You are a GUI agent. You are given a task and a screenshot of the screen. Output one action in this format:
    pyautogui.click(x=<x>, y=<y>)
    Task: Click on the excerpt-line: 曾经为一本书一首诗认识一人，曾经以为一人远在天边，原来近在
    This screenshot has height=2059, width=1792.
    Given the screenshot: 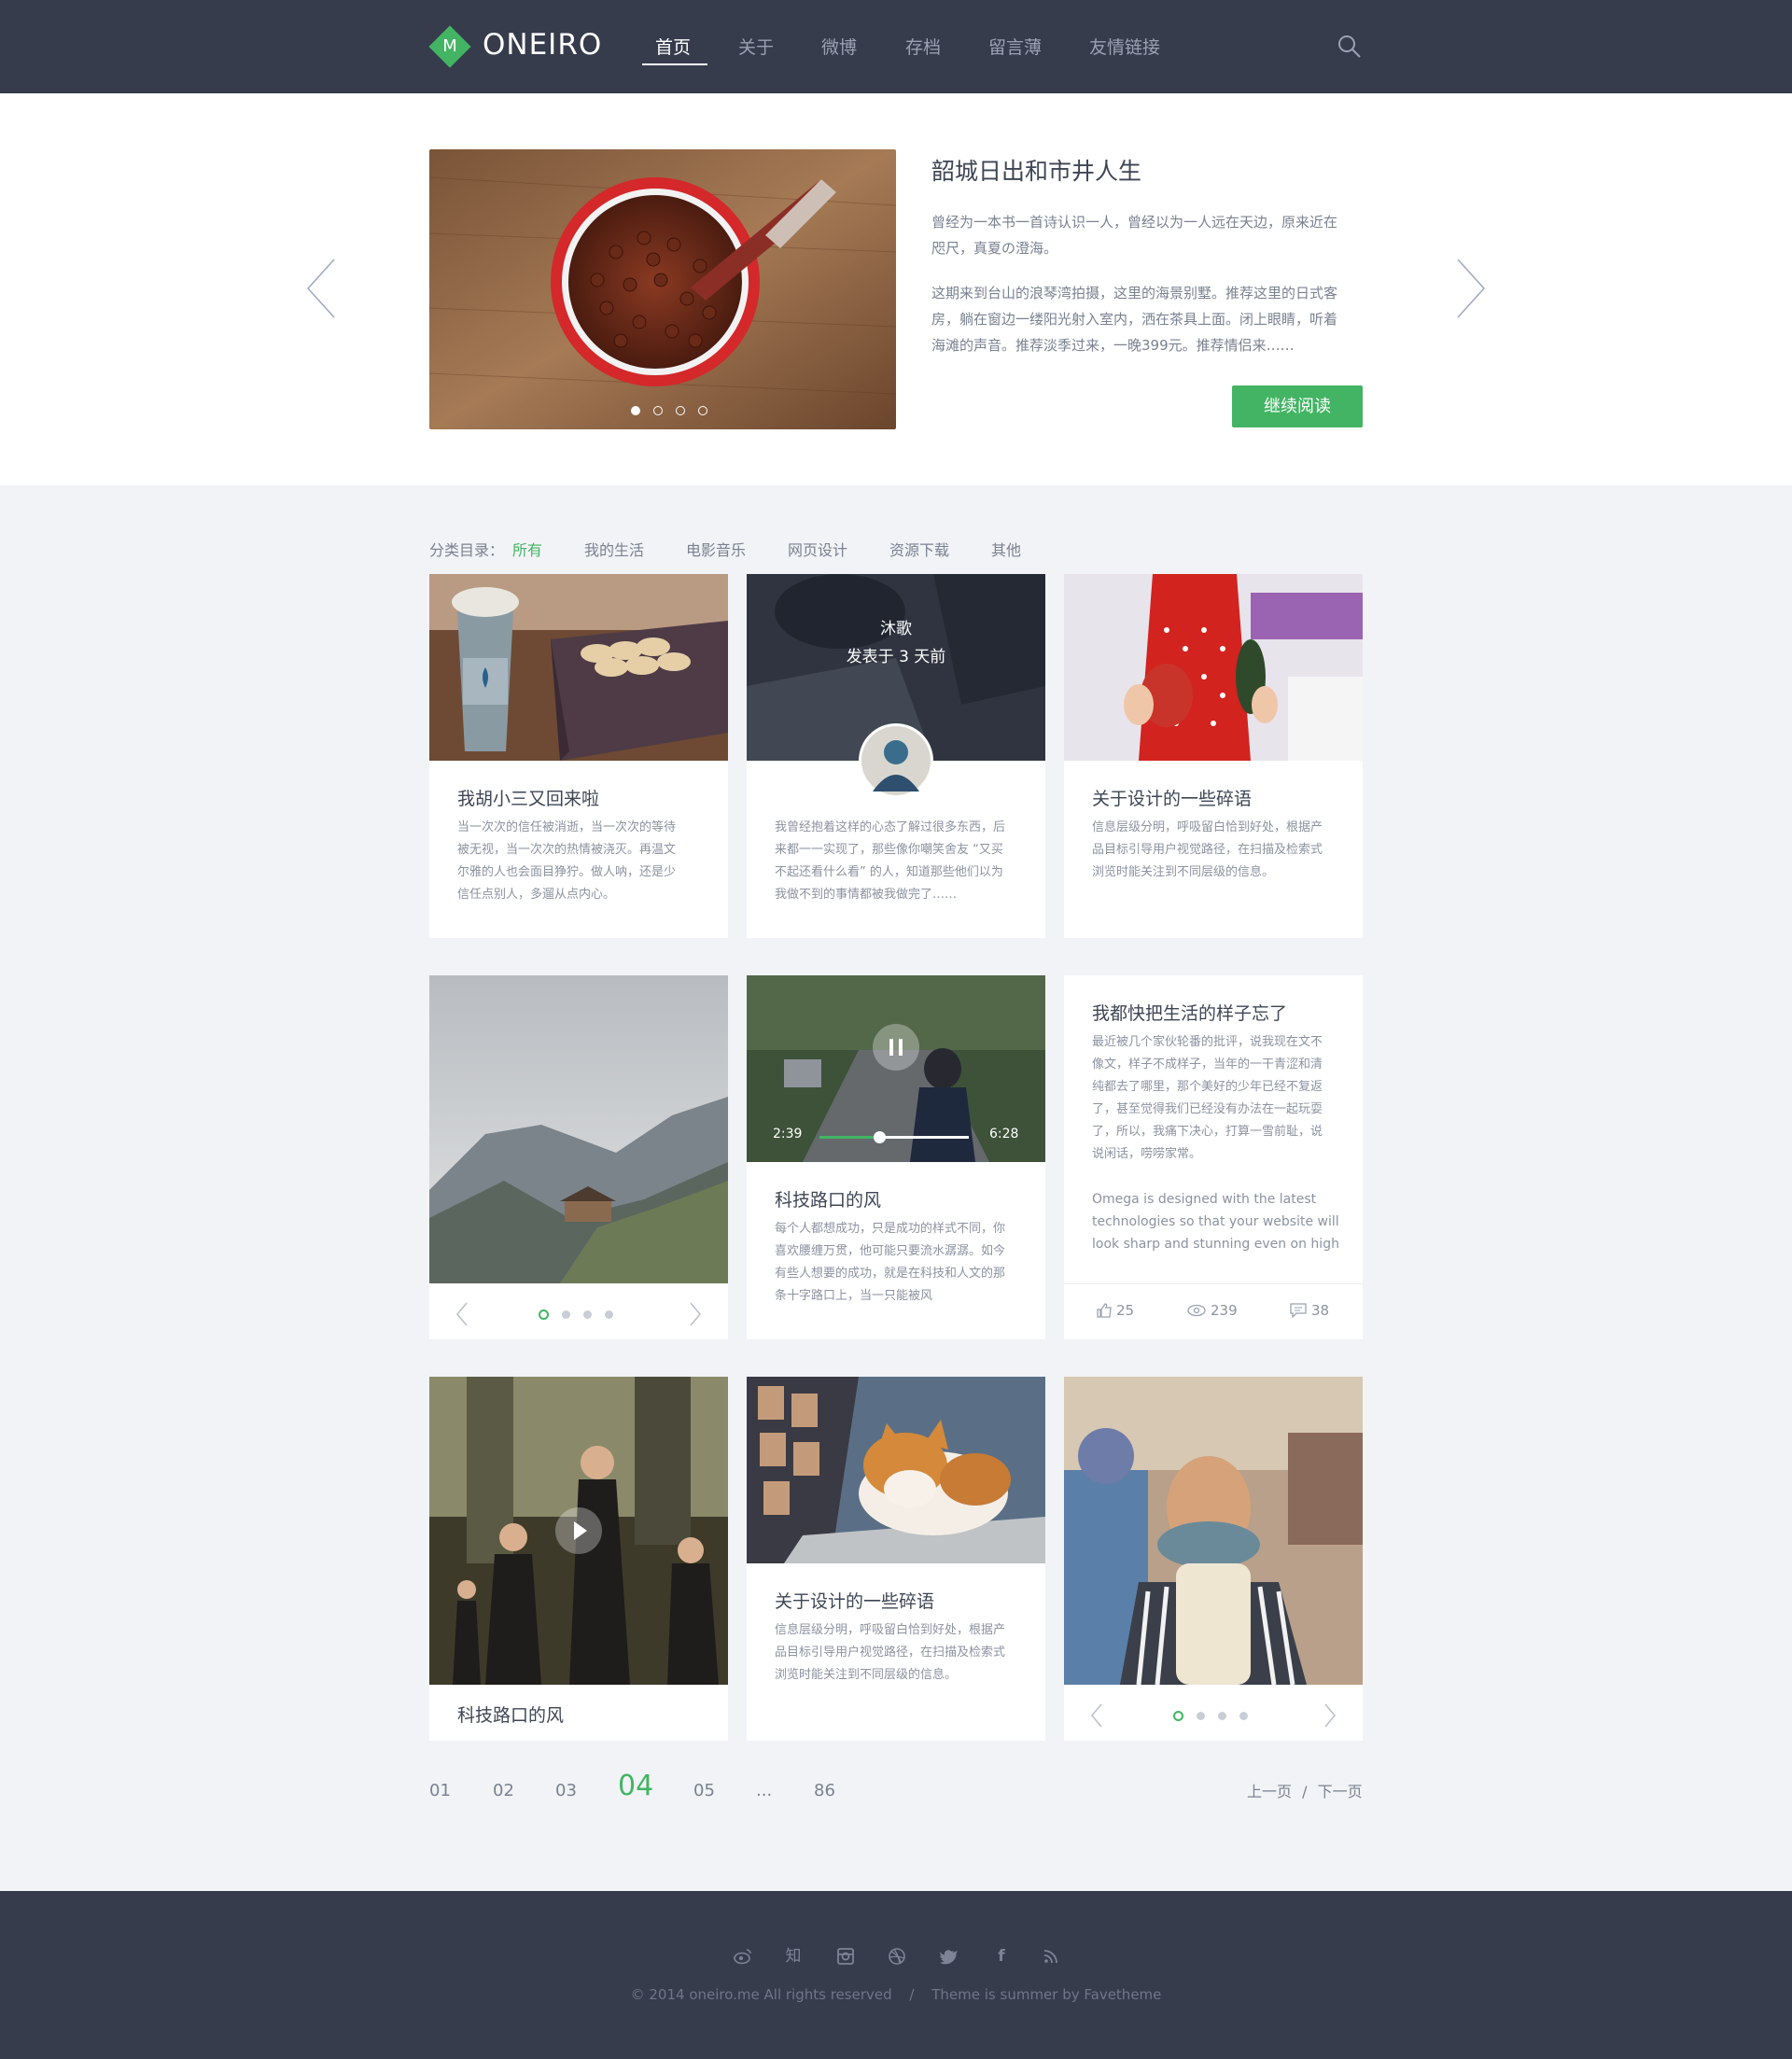 What is the action you would take?
    pyautogui.click(x=1134, y=222)
    